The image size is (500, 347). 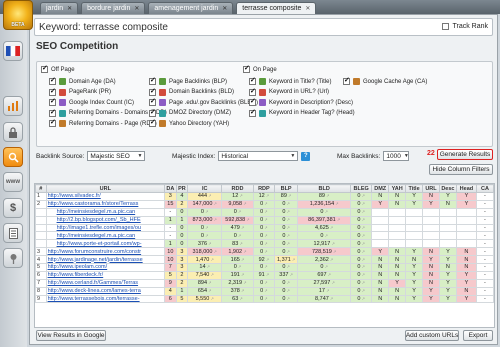 What do you see at coordinates (237, 188) in the screenshot?
I see `column-header: RDD` at bounding box center [237, 188].